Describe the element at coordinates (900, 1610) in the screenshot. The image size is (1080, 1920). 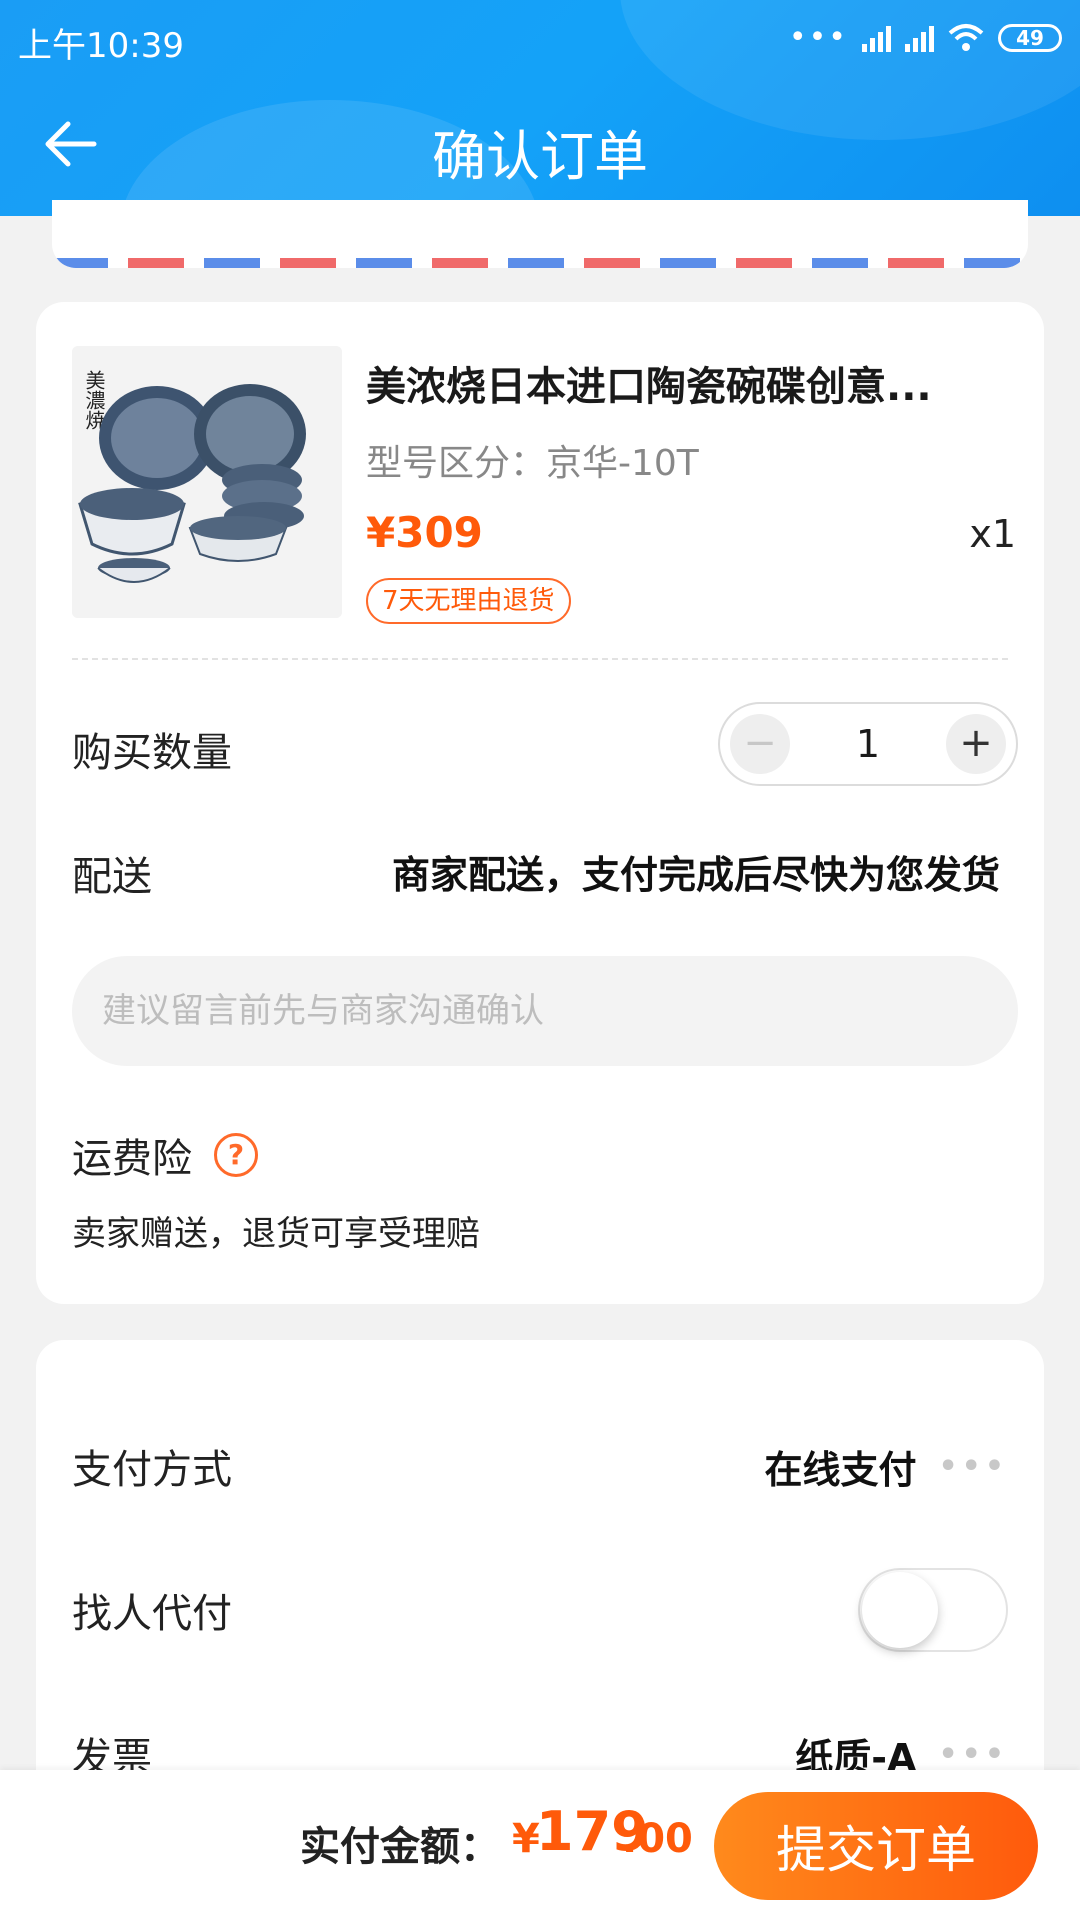
I see `toggle-knob` at that location.